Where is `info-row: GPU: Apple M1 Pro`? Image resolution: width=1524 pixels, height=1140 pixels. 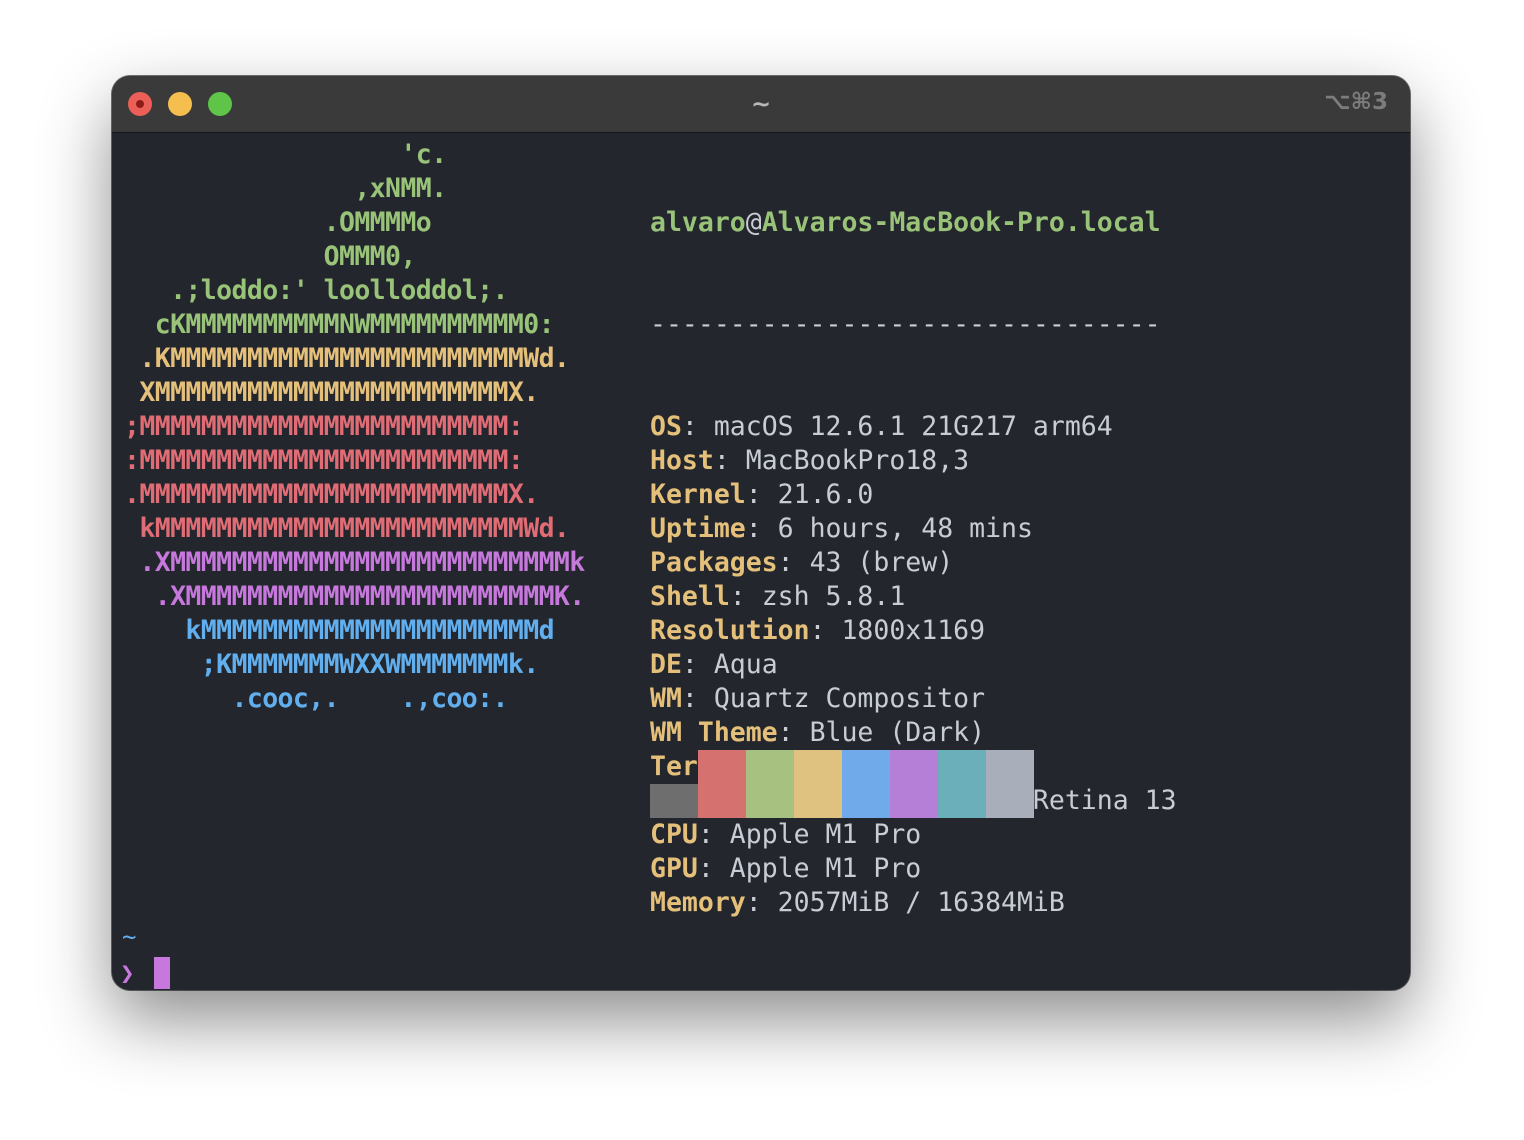
info-row: GPU: Apple M1 Pro is located at coordinates (913, 869).